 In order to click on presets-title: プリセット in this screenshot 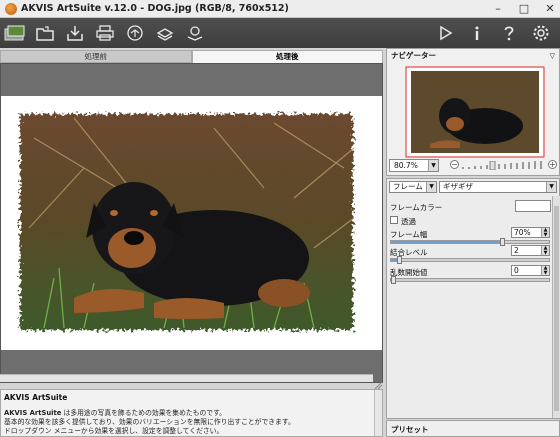, I will do `click(410, 429)`.